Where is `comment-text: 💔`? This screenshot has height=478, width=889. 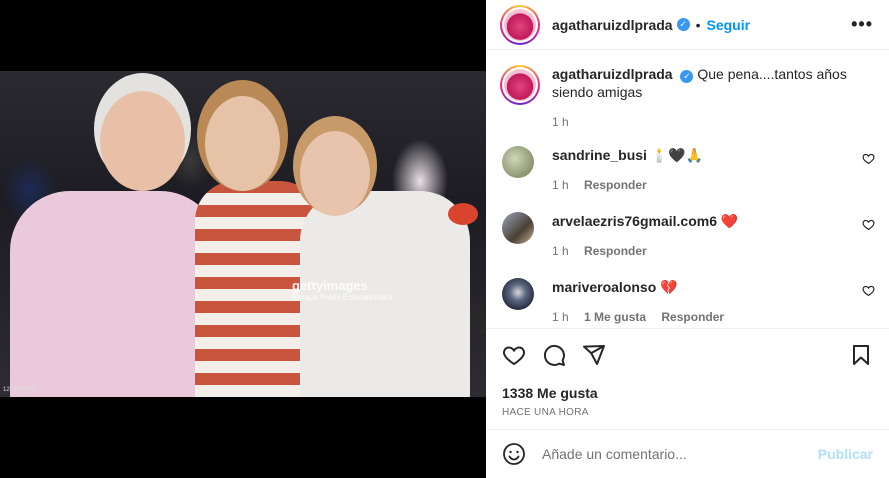 comment-text: 💔 is located at coordinates (669, 287).